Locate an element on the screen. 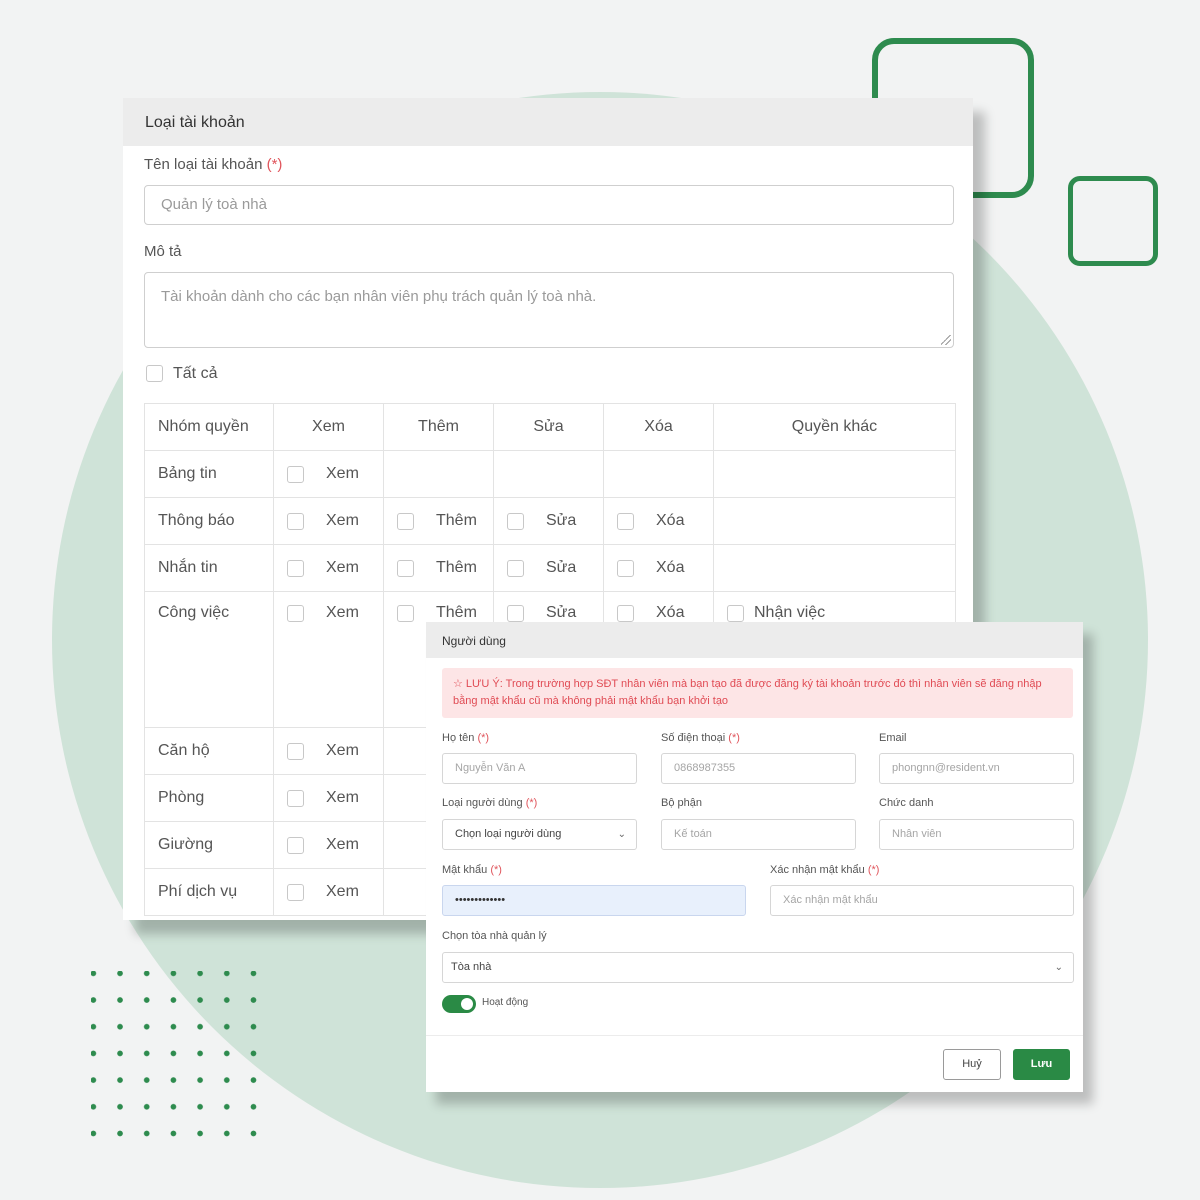 The image size is (1200, 1200). permission-cell-delete is located at coordinates (658, 474).